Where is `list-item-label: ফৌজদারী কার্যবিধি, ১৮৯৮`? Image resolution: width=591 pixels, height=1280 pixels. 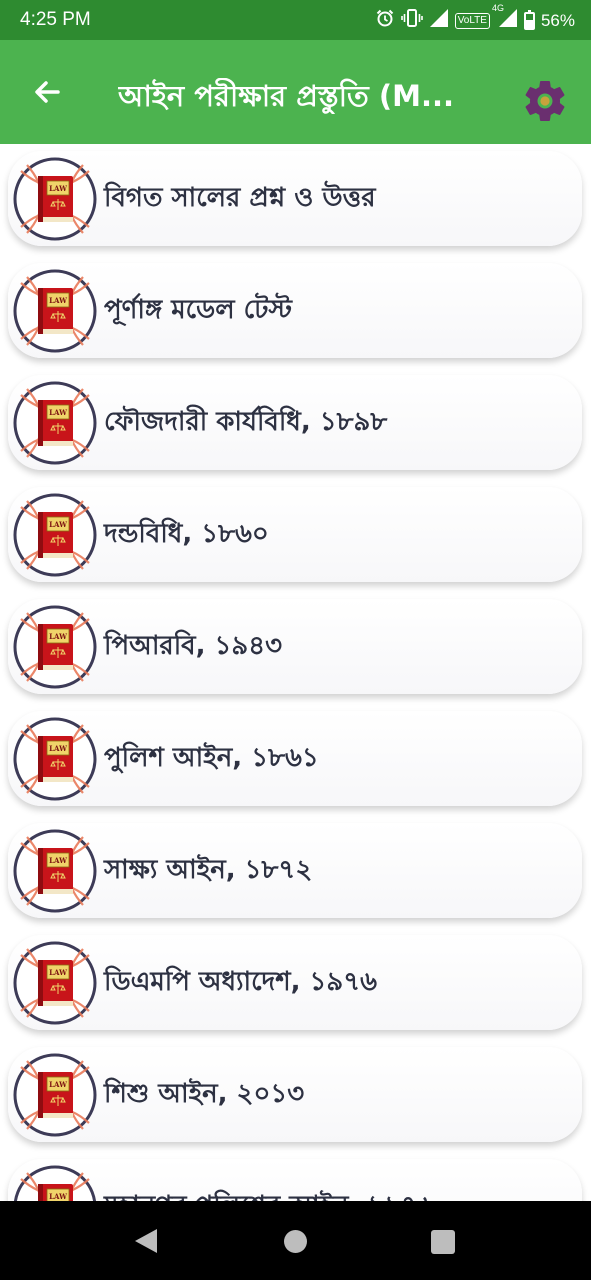 list-item-label: ফৌজদারী কার্যবিধি, ১৮৯৮ is located at coordinates (246, 422).